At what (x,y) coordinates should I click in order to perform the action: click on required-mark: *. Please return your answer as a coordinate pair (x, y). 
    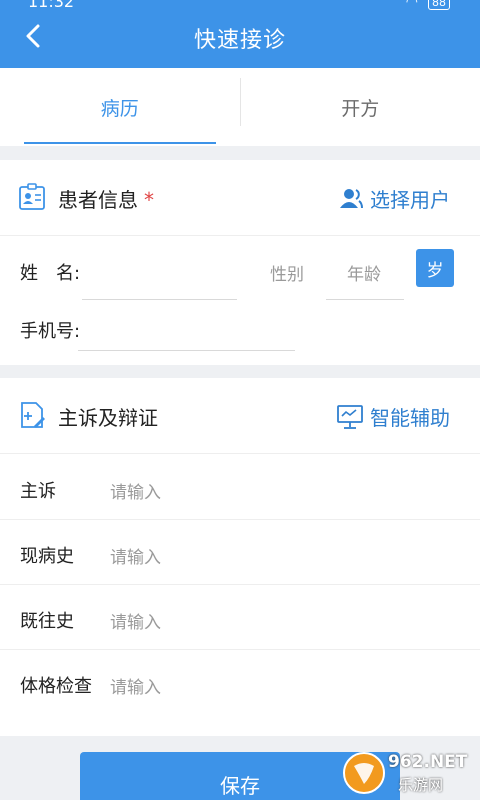
    Looking at the image, I should click on (149, 200).